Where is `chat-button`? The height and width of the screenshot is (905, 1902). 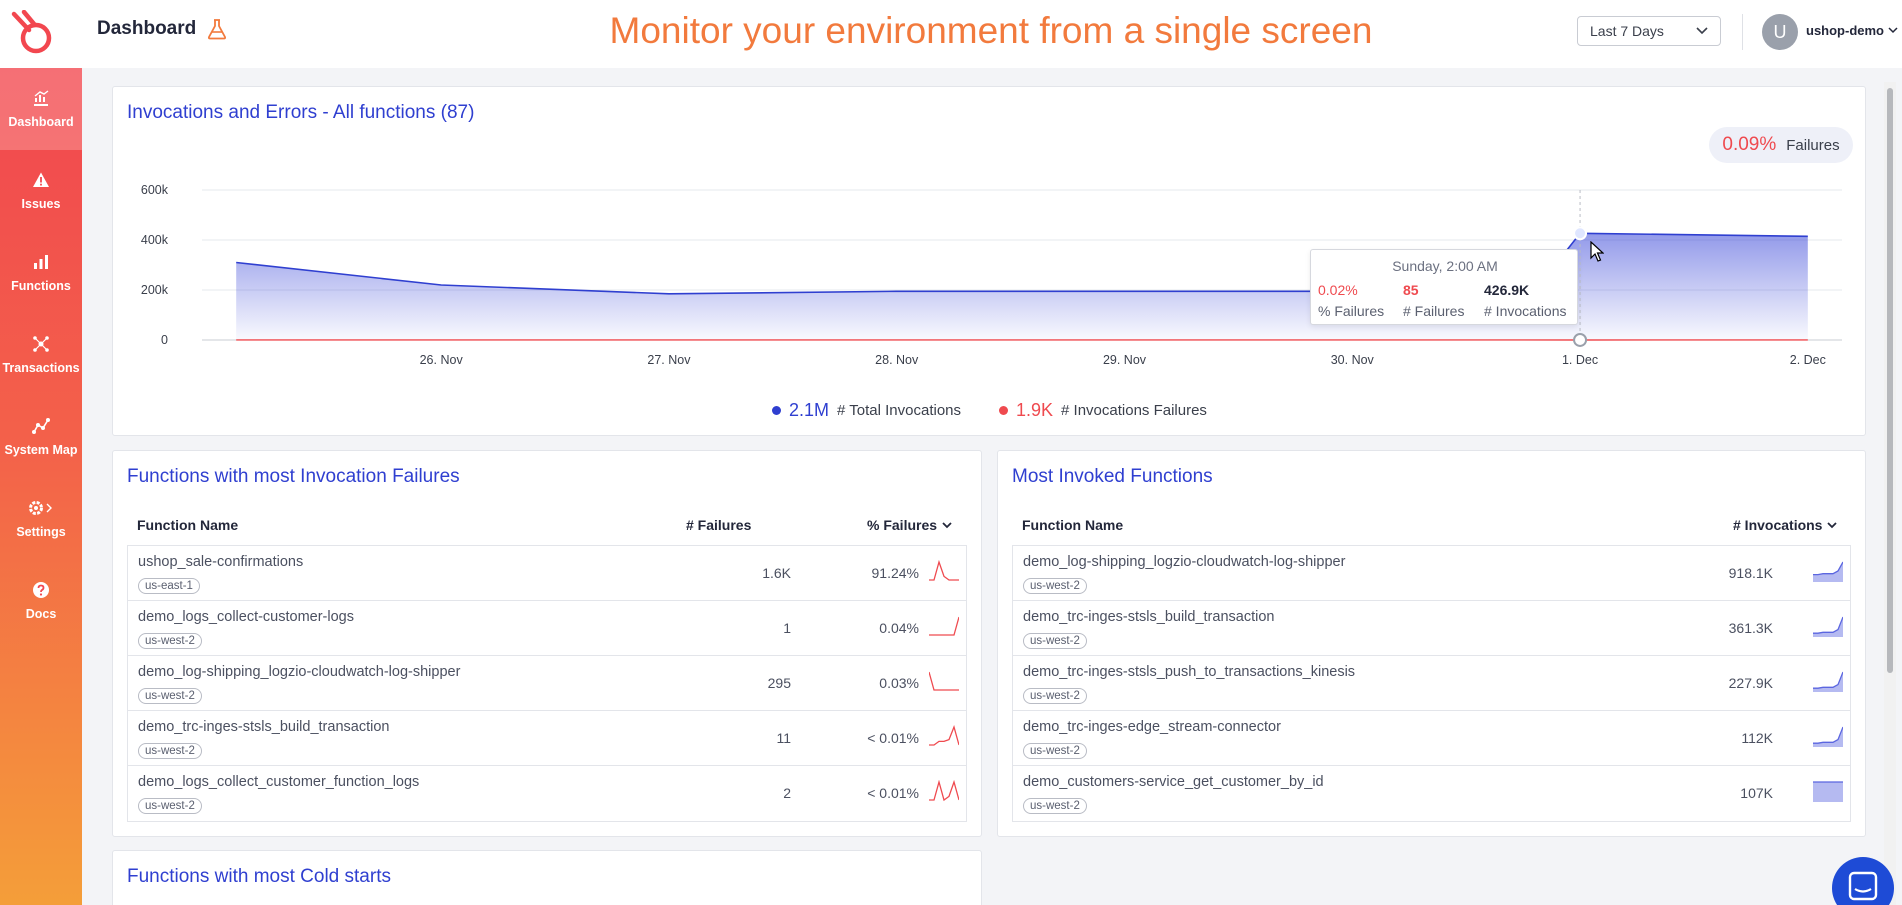
chat-button is located at coordinates (1863, 881).